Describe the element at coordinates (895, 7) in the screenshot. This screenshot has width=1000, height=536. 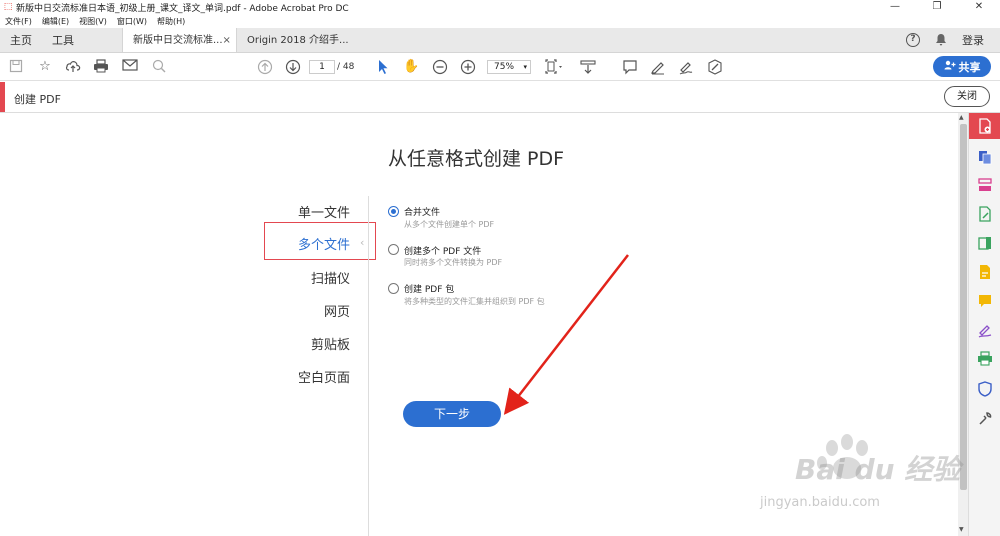
I see `minimize-button: —` at that location.